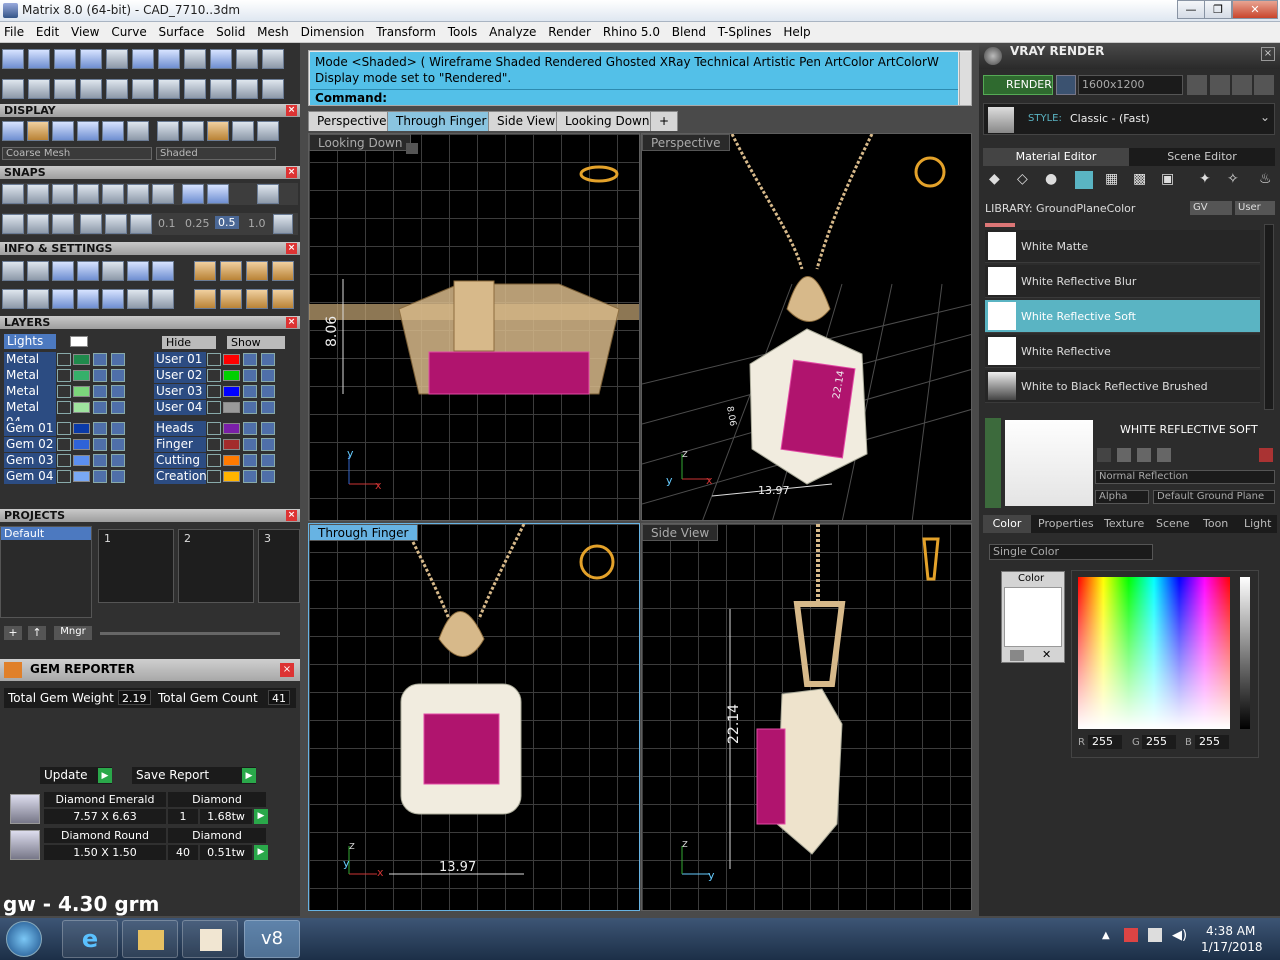 The image size is (1280, 960). Describe the element at coordinates (221, 89) in the screenshot. I see `link-tool-icon` at that location.